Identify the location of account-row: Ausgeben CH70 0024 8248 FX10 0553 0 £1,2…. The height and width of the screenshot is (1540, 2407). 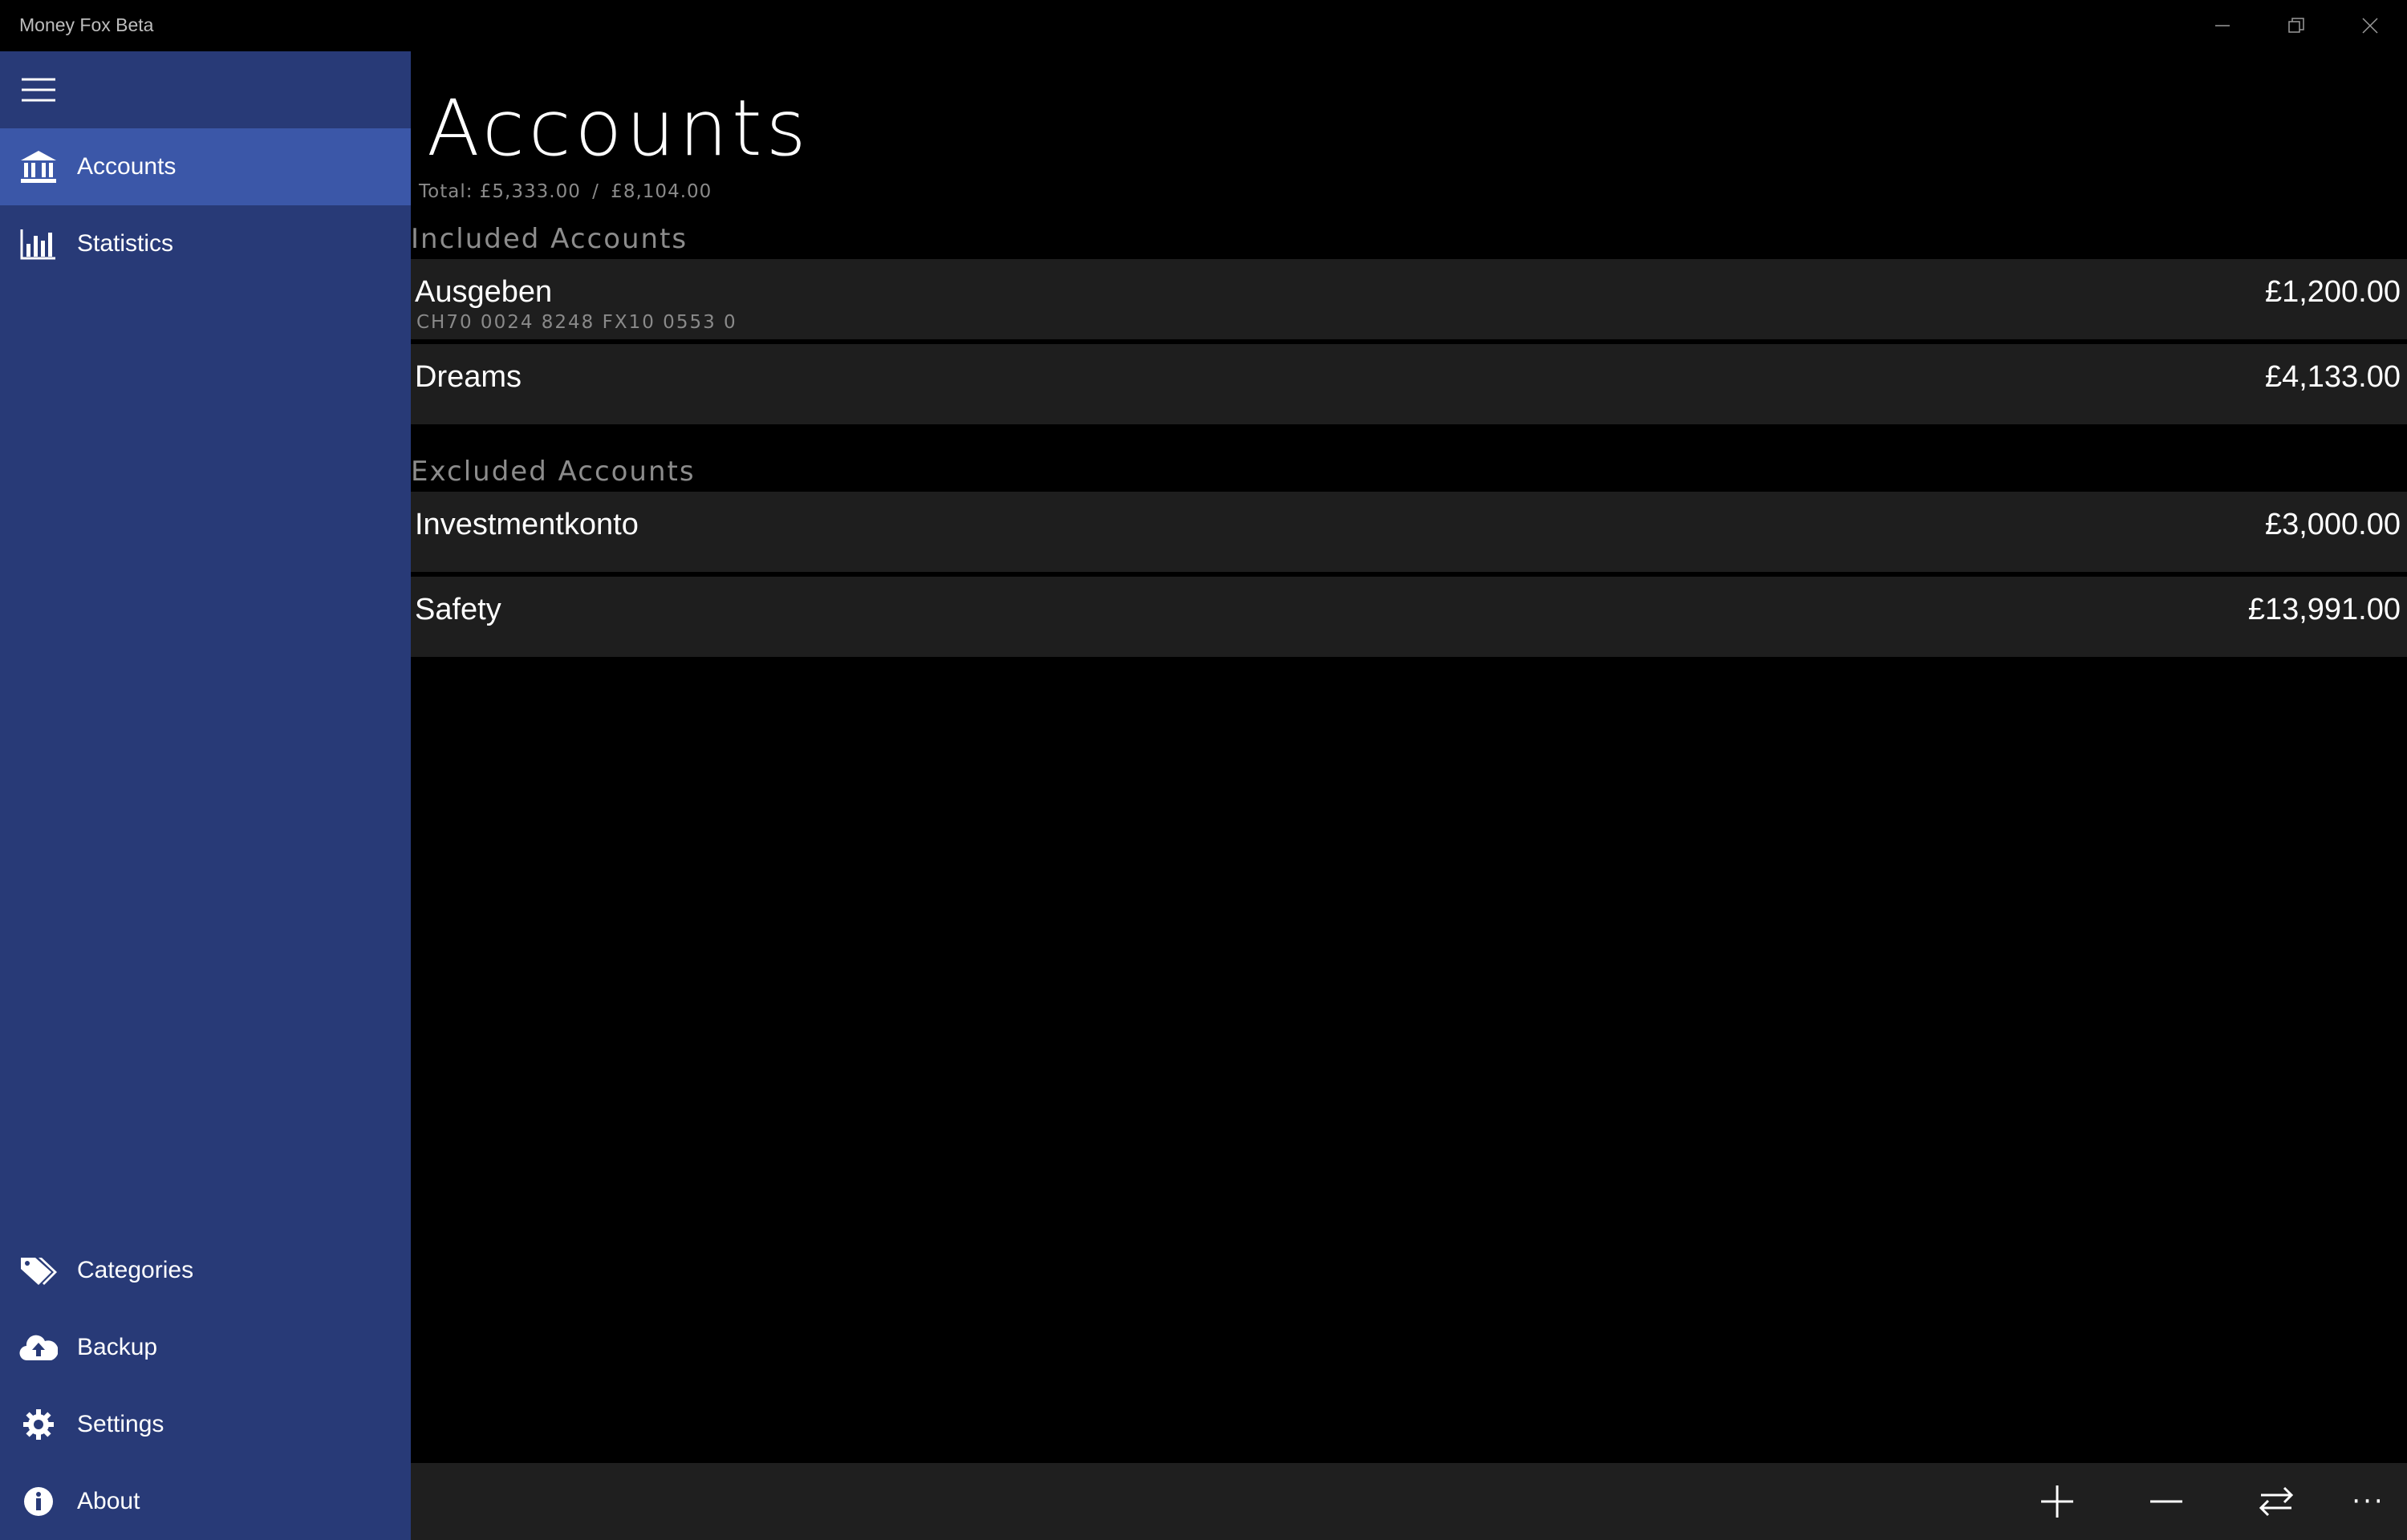
(1409, 299).